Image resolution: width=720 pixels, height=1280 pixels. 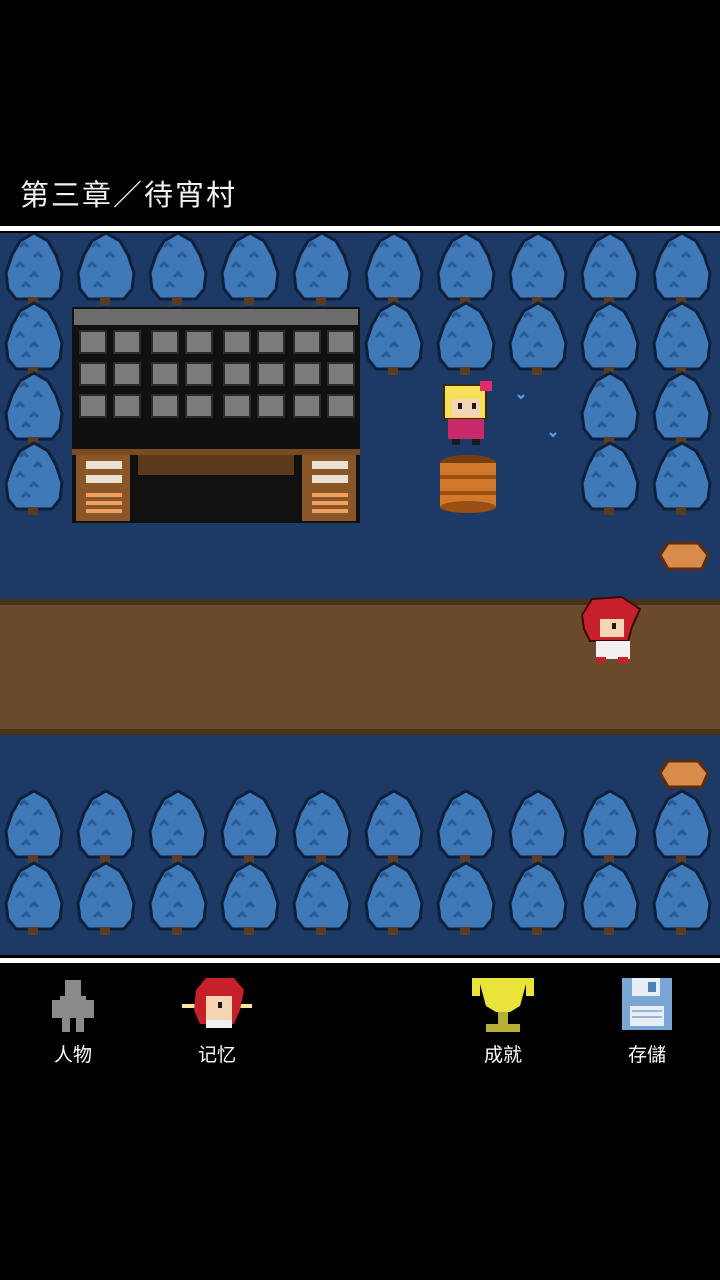 What do you see at coordinates (216, 1055) in the screenshot?
I see `memory-label: 记忆` at bounding box center [216, 1055].